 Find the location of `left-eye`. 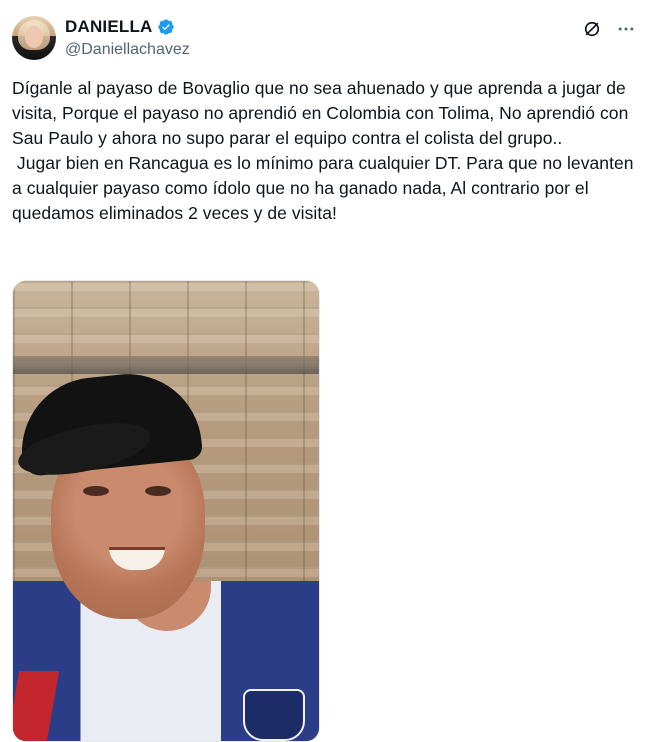

left-eye is located at coordinates (96, 491).